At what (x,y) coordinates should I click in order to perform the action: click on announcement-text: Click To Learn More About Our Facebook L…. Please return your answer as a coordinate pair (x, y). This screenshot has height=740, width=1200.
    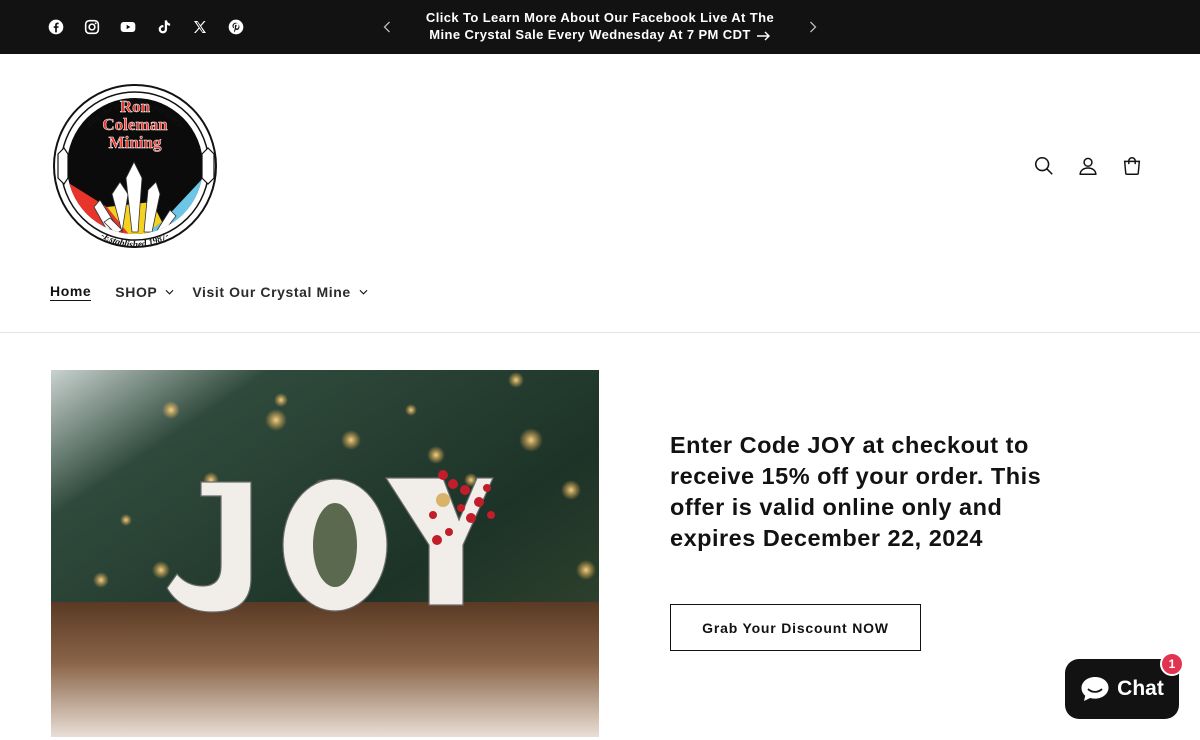
    Looking at the image, I should click on (600, 26).